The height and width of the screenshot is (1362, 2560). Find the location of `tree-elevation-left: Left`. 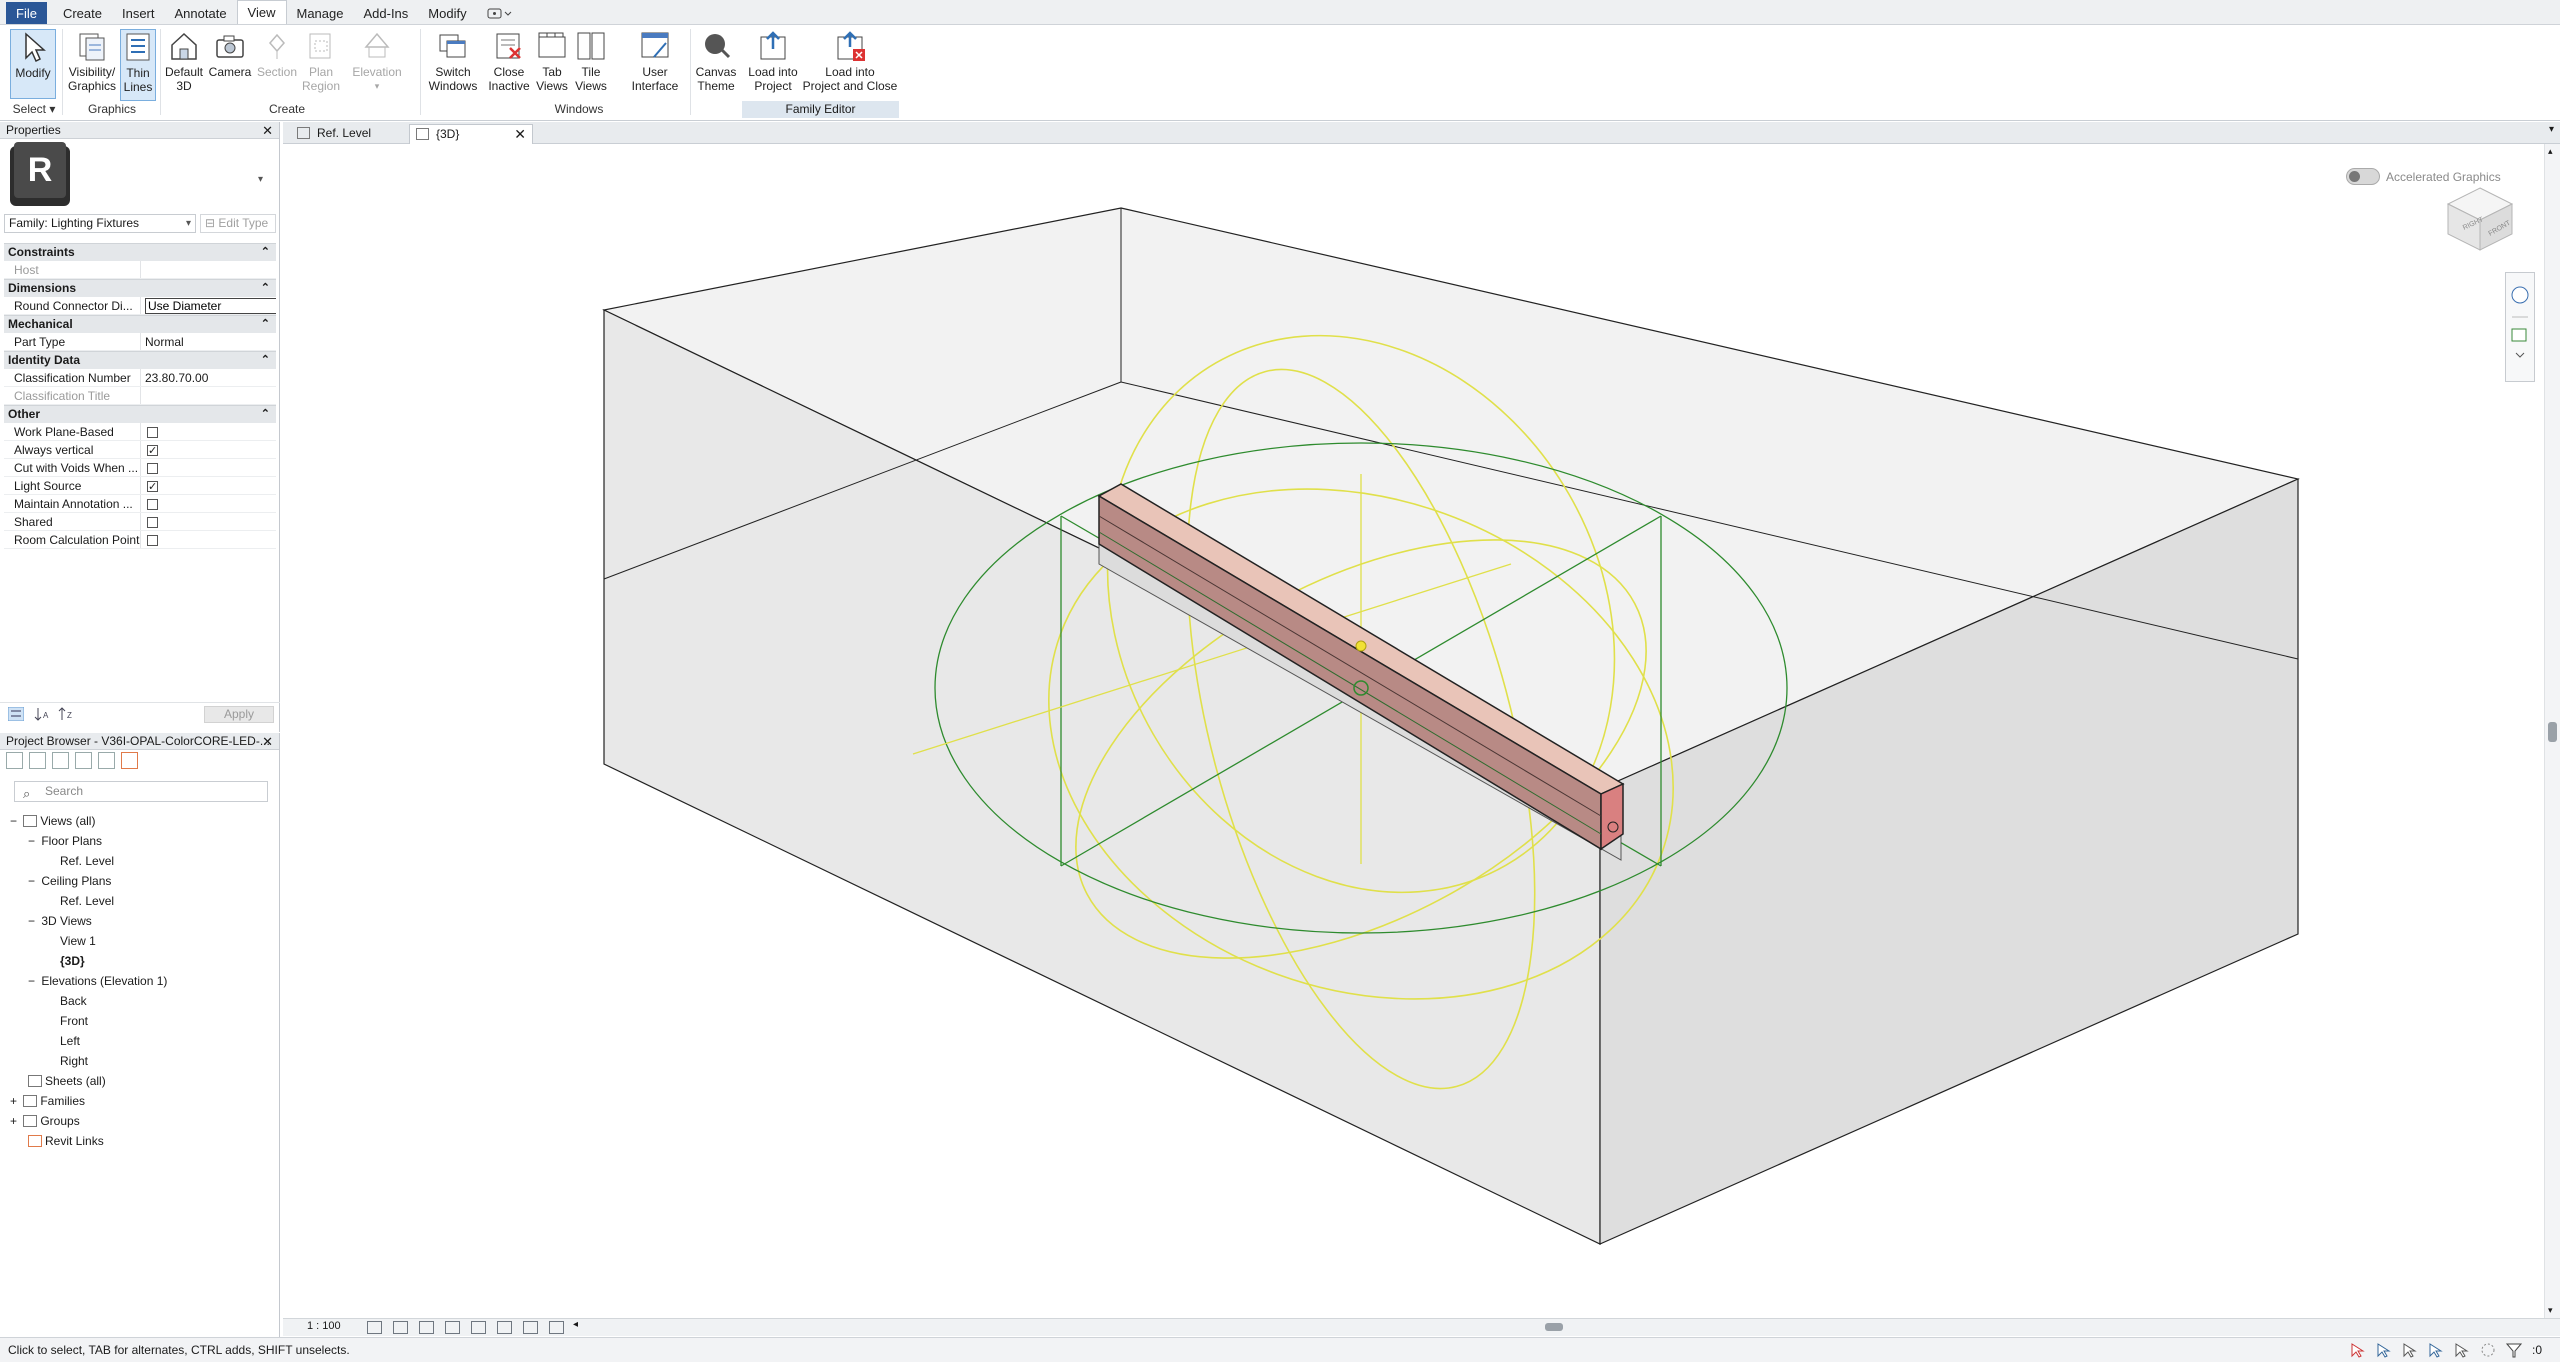

tree-elevation-left: Left is located at coordinates (70, 1041).